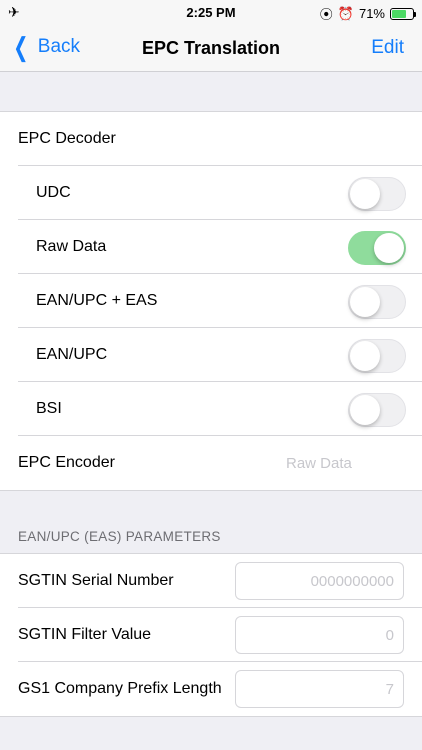 The width and height of the screenshot is (422, 750). I want to click on encoder-value: Raw Data, so click(319, 463).